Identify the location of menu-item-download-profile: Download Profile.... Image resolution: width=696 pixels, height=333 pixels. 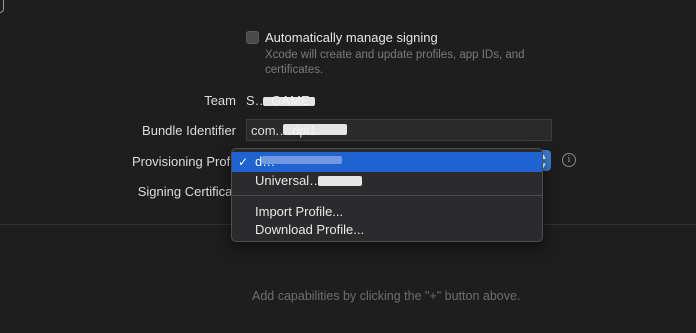
(387, 230).